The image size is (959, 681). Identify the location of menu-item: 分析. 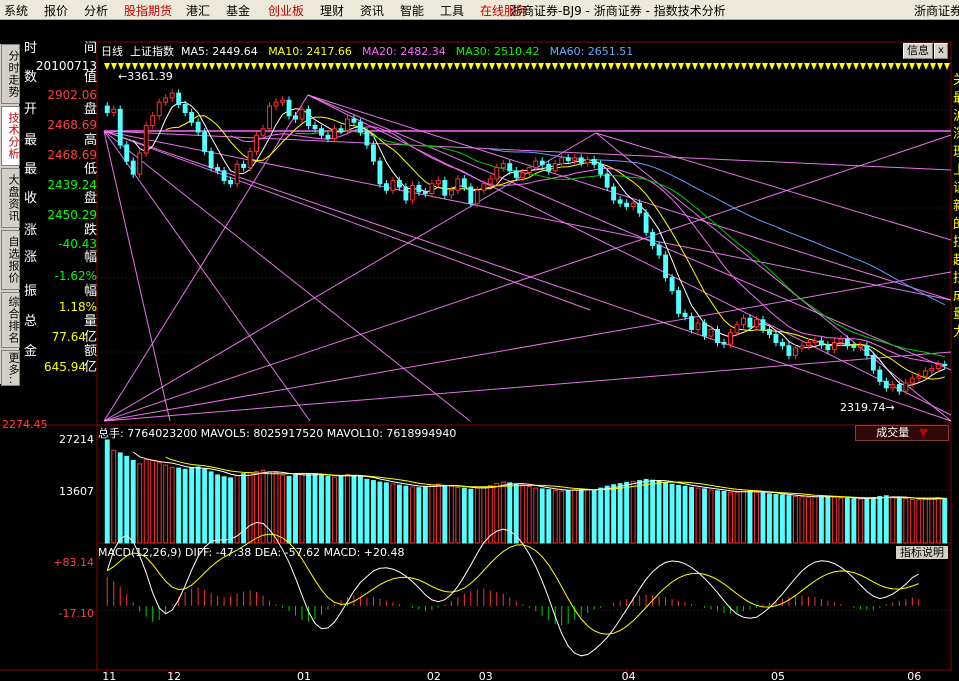
(96, 10).